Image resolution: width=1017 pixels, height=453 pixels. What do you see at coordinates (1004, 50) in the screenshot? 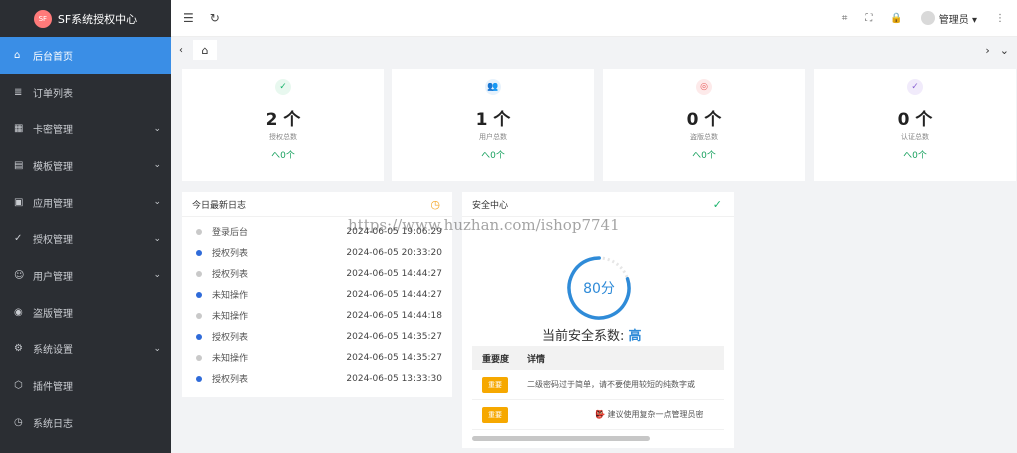
I see `tab-dropdown-icon: ⌄` at bounding box center [1004, 50].